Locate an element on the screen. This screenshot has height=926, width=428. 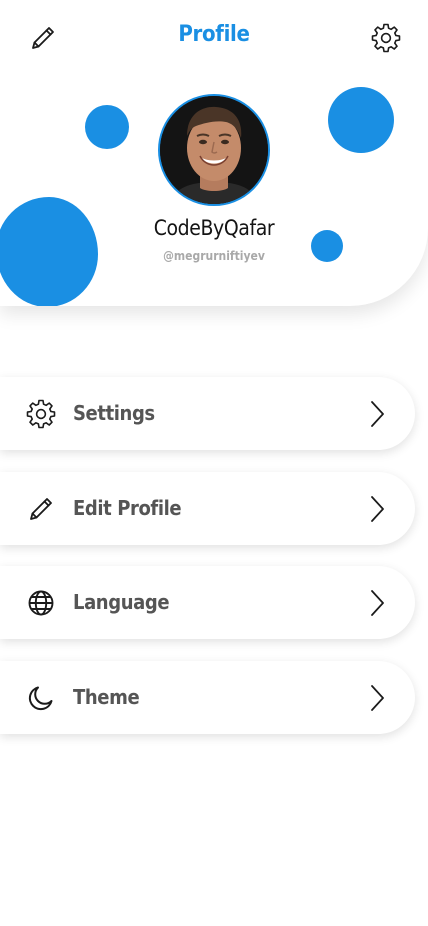
page-title: Profile is located at coordinates (214, 34).